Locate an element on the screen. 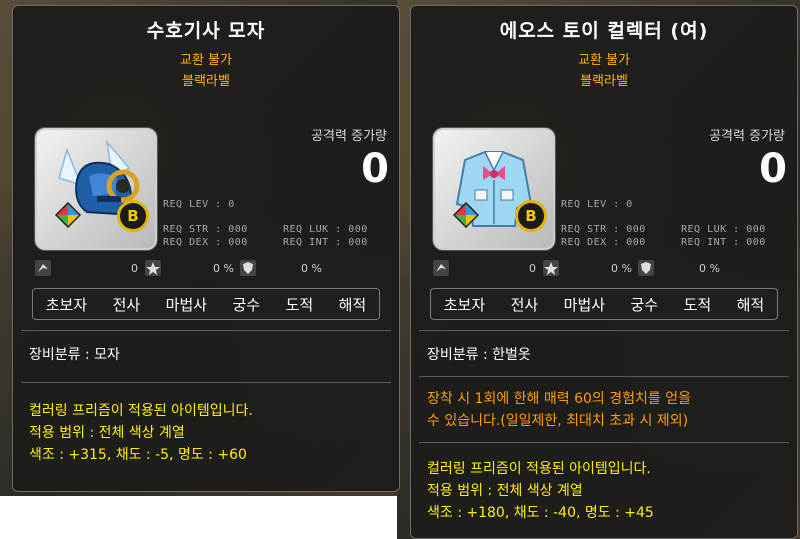 Image resolution: width=800 pixels, height=539 pixels. prism-line: 색조 : +180, 채도 : -40, 명도 : +45 is located at coordinates (540, 513).